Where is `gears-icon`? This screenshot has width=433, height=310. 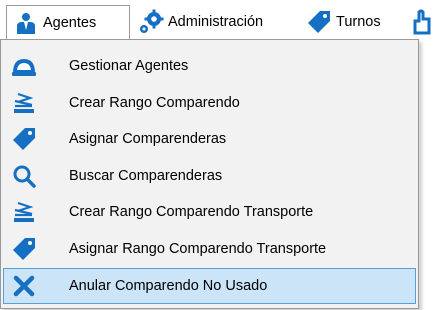 gears-icon is located at coordinates (151, 22).